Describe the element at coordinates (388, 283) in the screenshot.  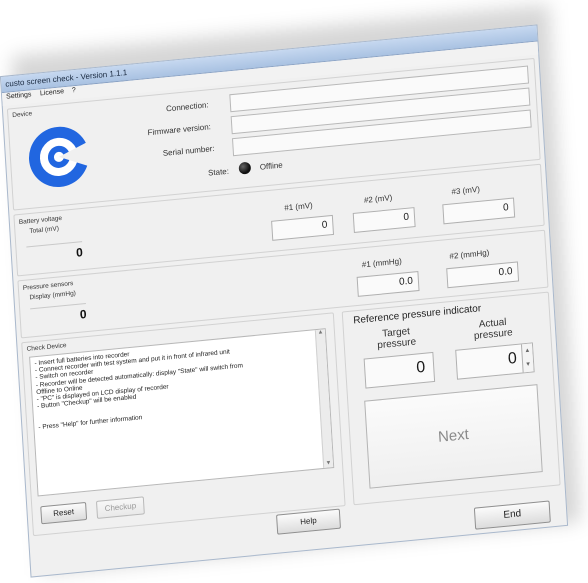
I see `pressure-ch1-value: 0.0` at that location.